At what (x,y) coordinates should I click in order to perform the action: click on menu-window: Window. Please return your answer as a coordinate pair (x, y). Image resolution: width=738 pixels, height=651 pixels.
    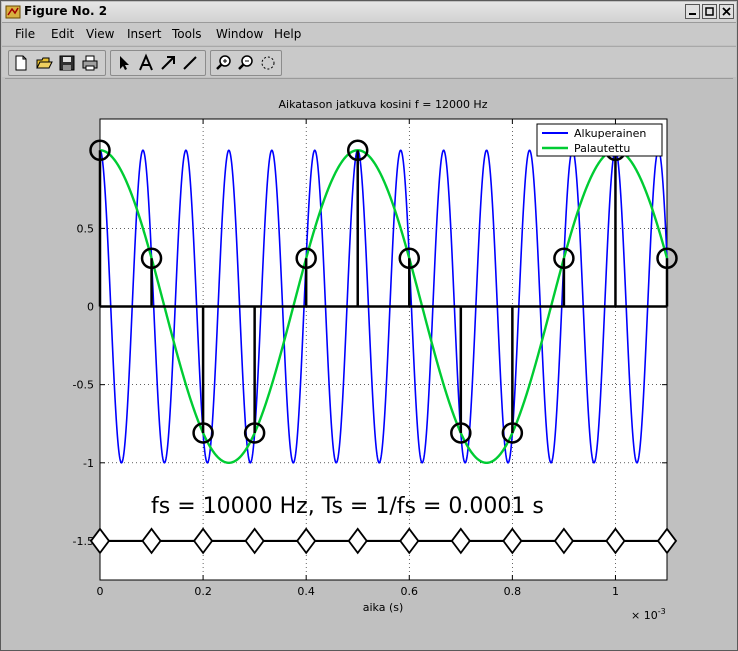
    Looking at the image, I should click on (239, 34).